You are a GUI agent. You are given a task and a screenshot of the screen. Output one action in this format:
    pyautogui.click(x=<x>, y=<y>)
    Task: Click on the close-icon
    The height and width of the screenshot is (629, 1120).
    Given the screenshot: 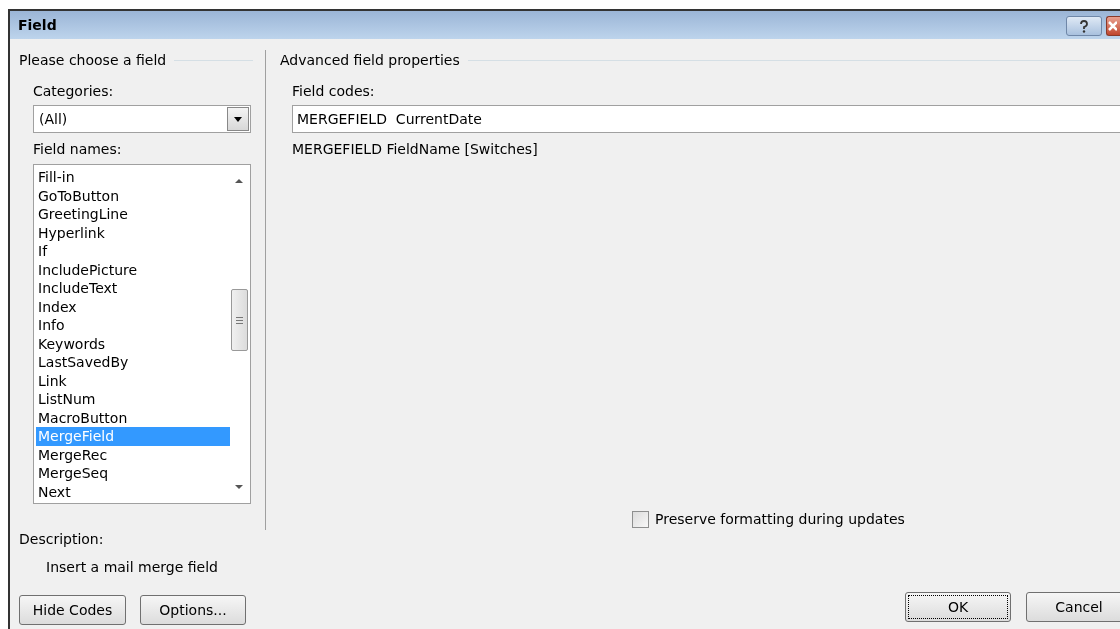 What is the action you would take?
    pyautogui.click(x=1112, y=26)
    